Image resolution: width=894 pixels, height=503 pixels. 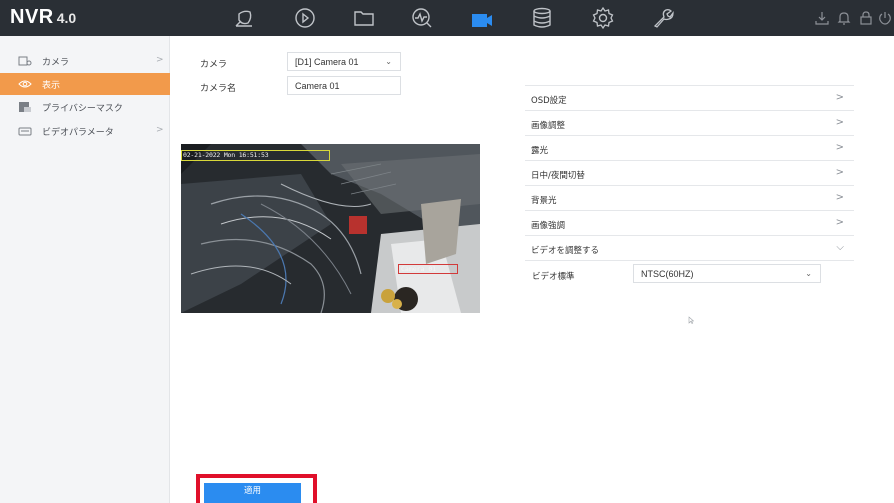 What do you see at coordinates (549, 101) in the screenshot?
I see `settings-row-label: OSD設定` at bounding box center [549, 101].